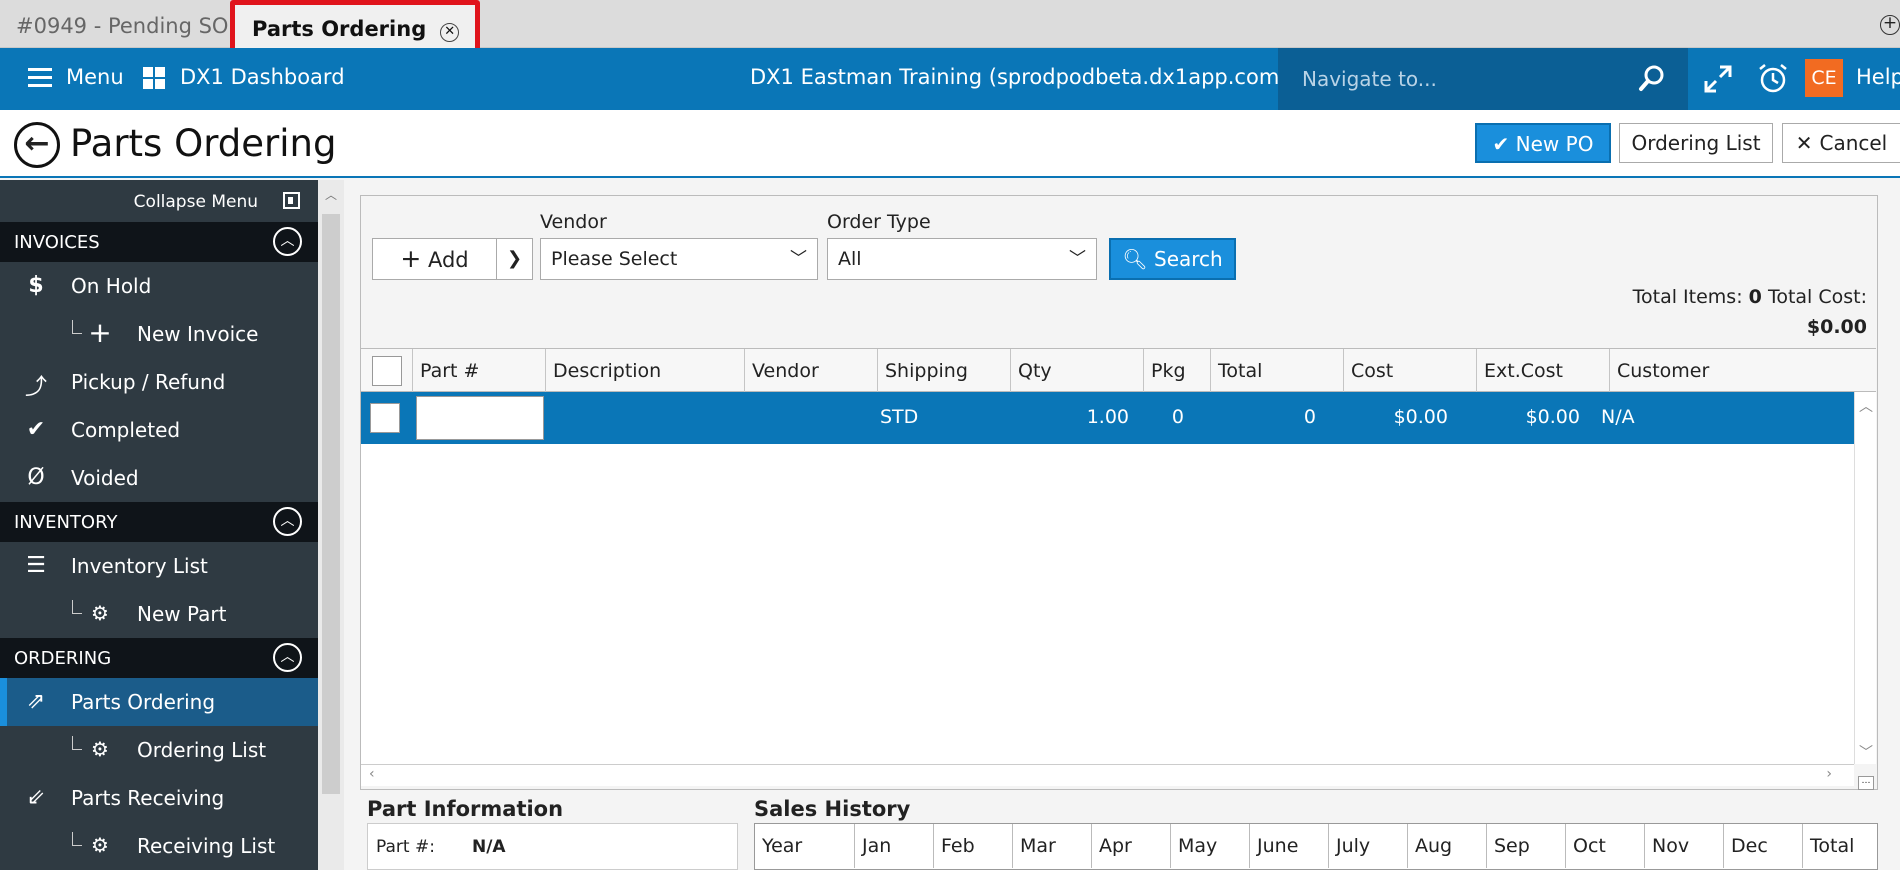 The width and height of the screenshot is (1900, 870). What do you see at coordinates (1177, 417) in the screenshot?
I see `row-pkg: 0` at bounding box center [1177, 417].